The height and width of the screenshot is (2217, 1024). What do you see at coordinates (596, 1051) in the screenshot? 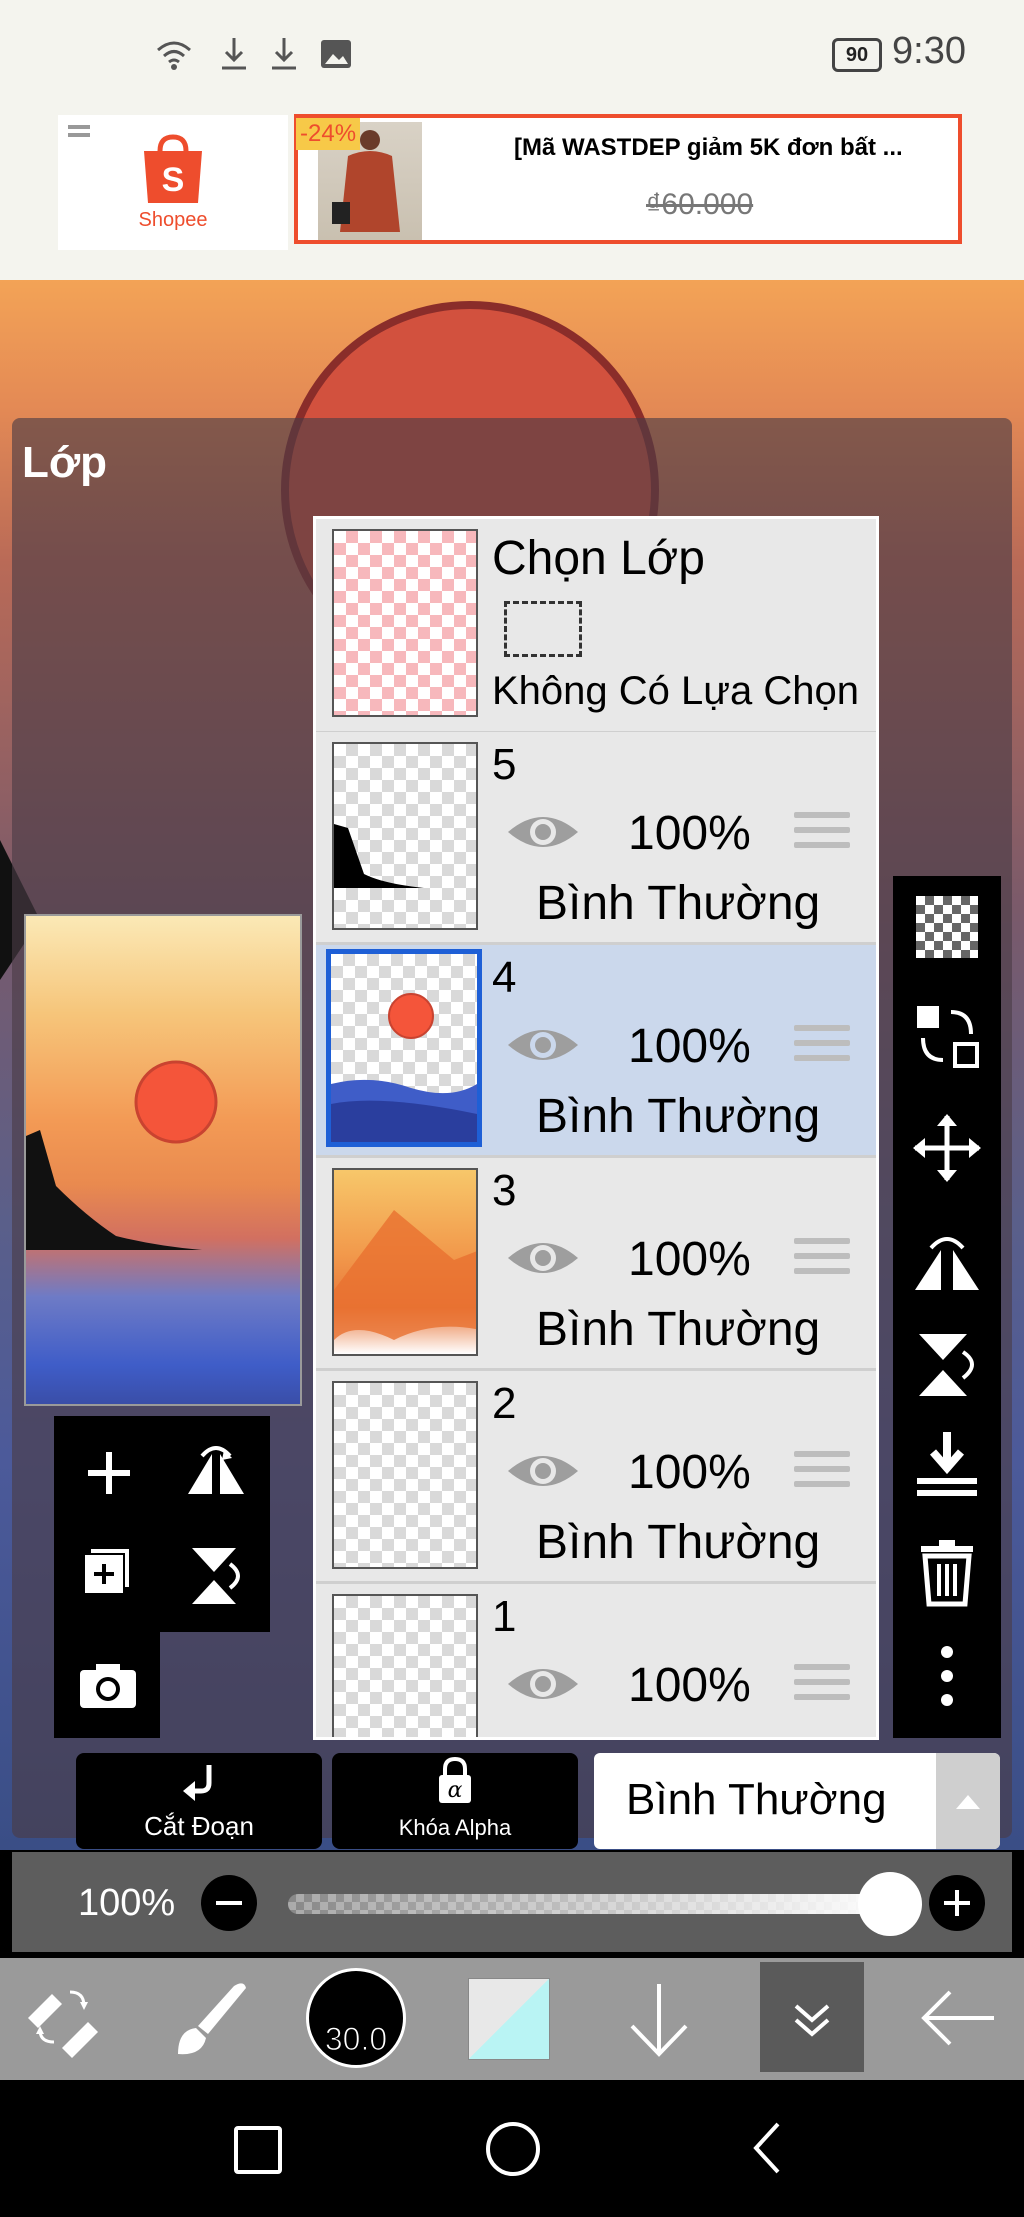
I see `layer-row-selected: 4 100% Bình Thường` at bounding box center [596, 1051].